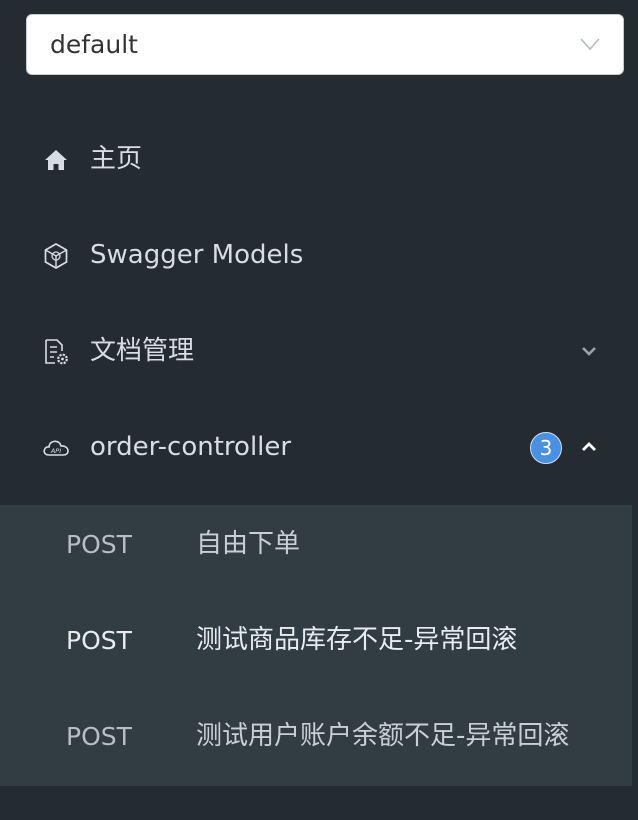 This screenshot has width=638, height=820. Describe the element at coordinates (319, 352) in the screenshot. I see `nav-item-doc-management: 文档管理` at that location.